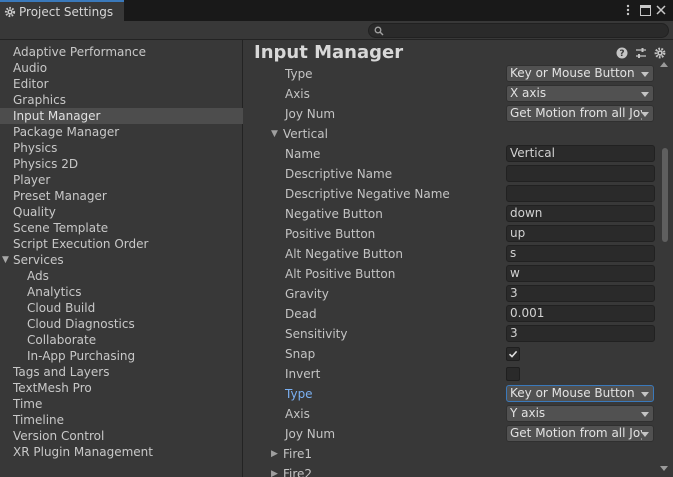 The height and width of the screenshot is (477, 673). Describe the element at coordinates (580, 293) in the screenshot. I see `gravity-field: 3` at that location.